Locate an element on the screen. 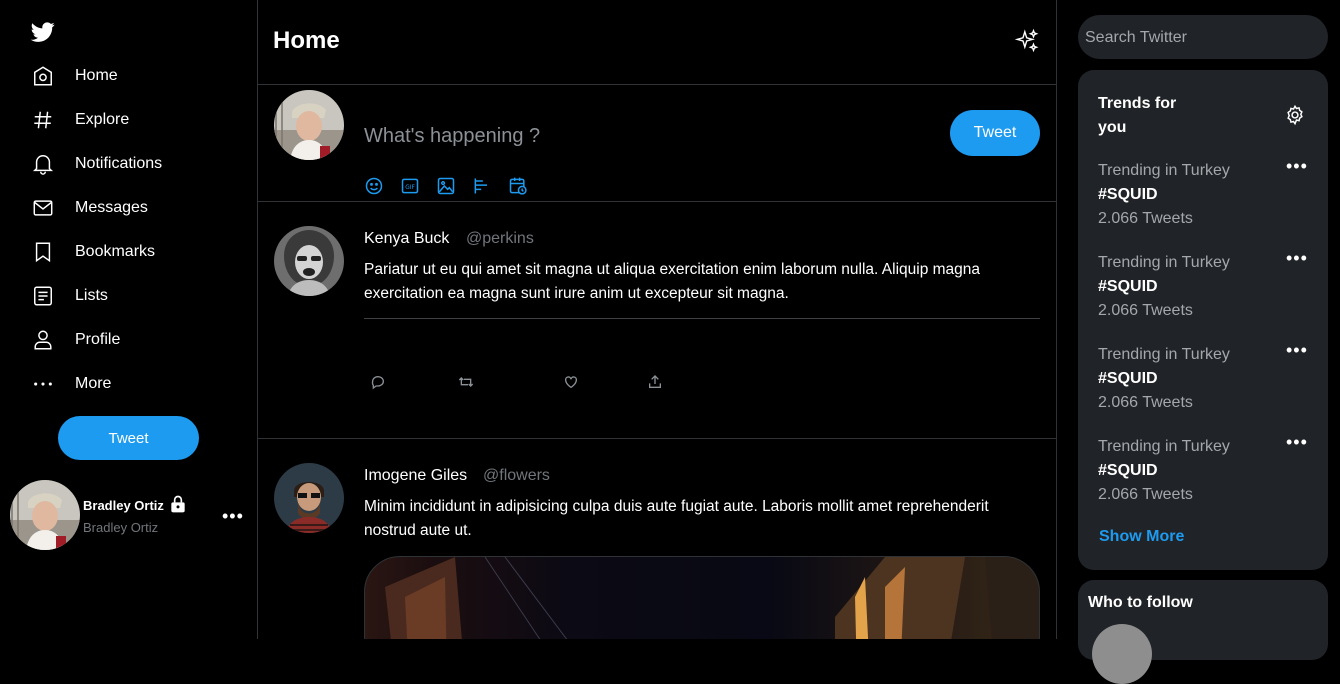  nav-label: Lists is located at coordinates (91, 295).